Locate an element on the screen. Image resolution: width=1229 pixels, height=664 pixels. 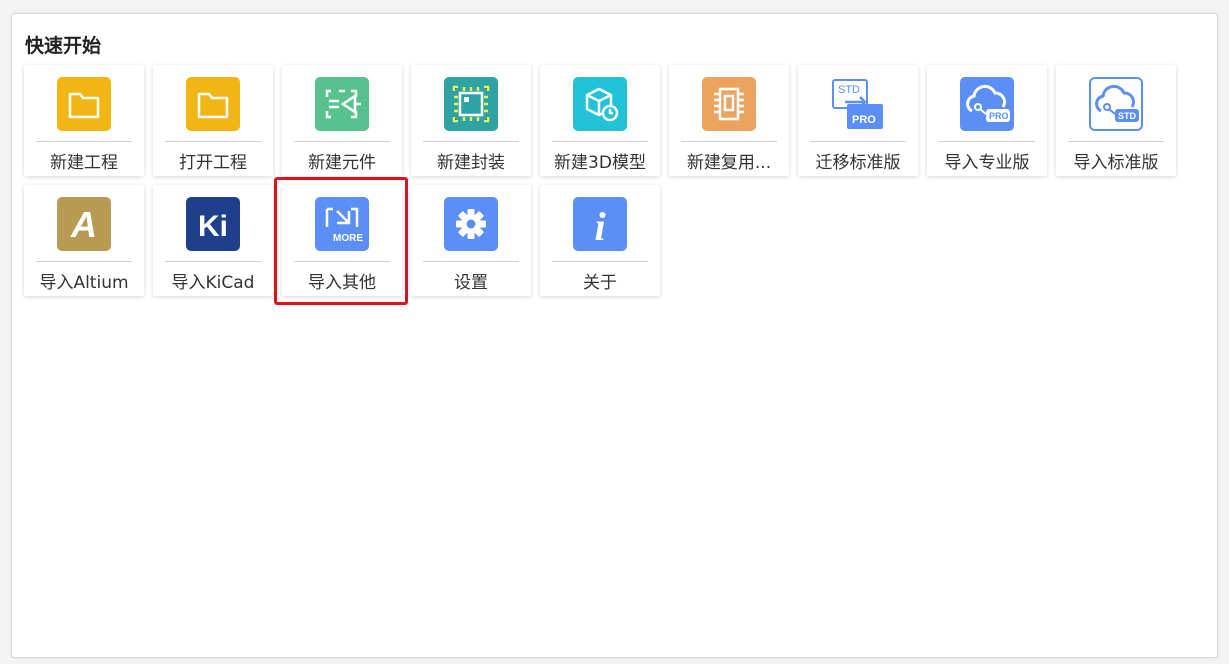
tile-settings: 设置 is located at coordinates (471, 240).